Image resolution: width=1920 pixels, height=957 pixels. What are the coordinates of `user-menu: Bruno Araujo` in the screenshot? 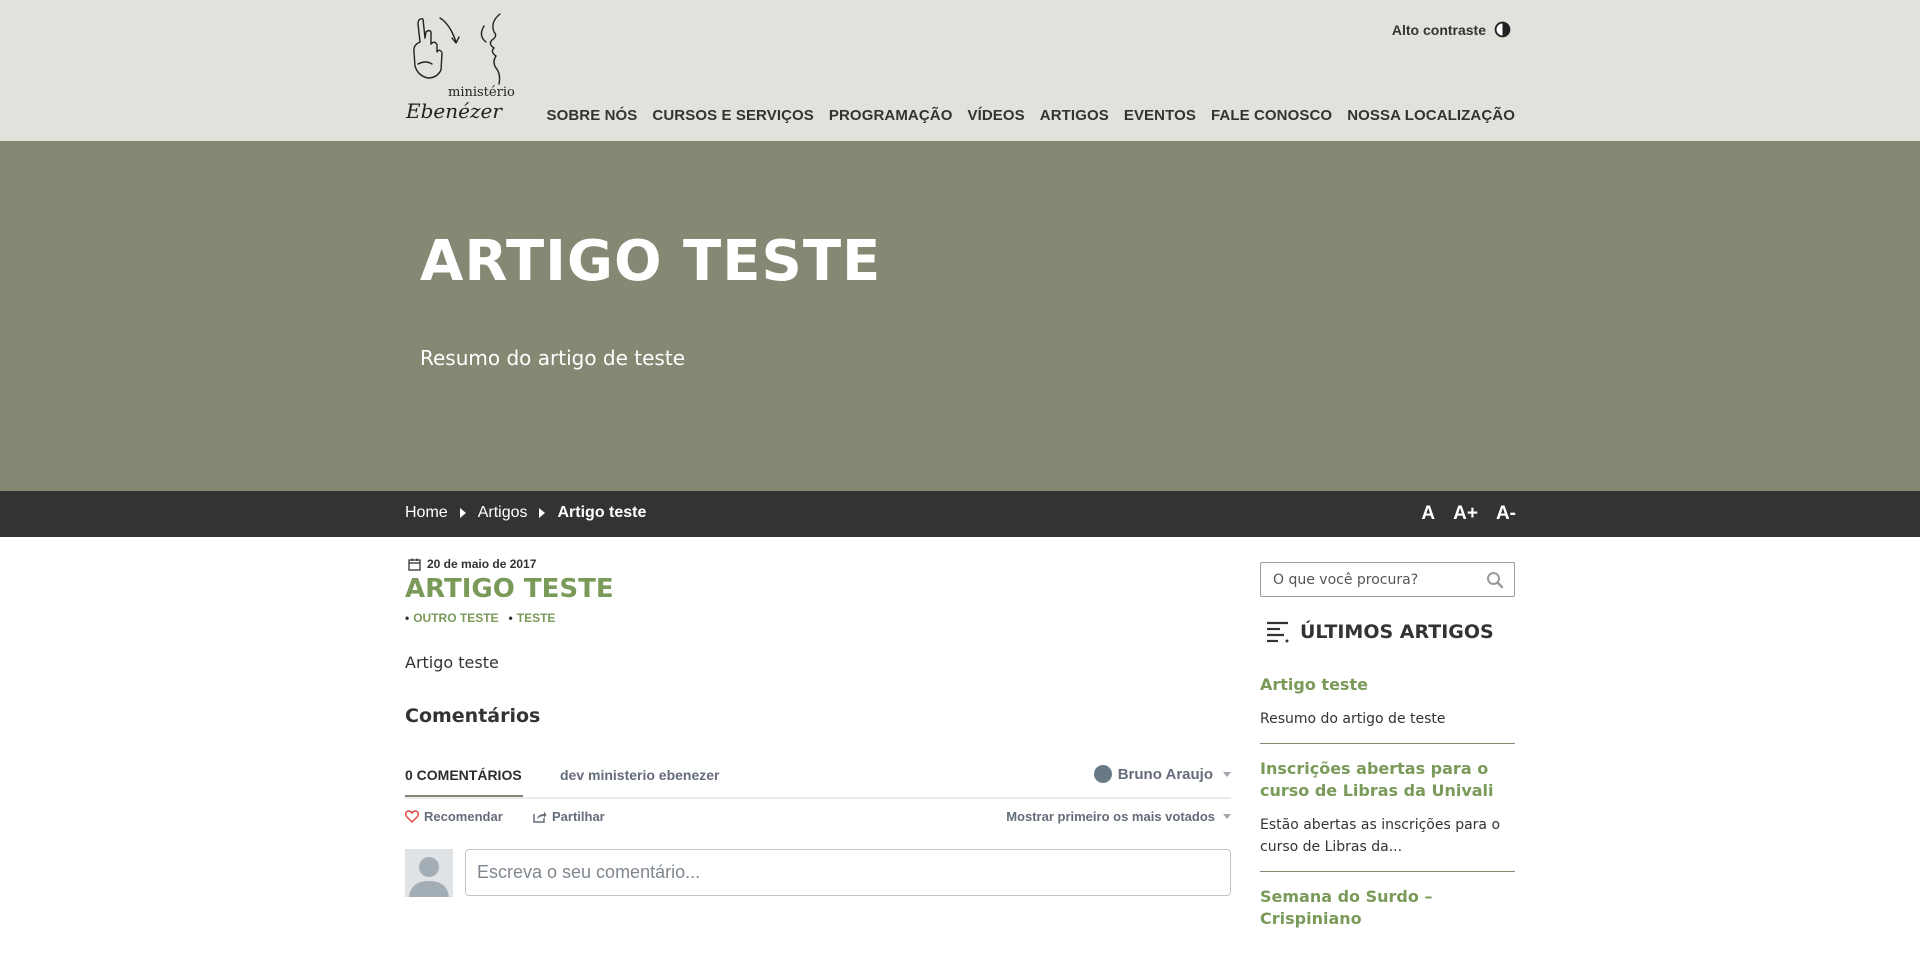 It's located at (1162, 774).